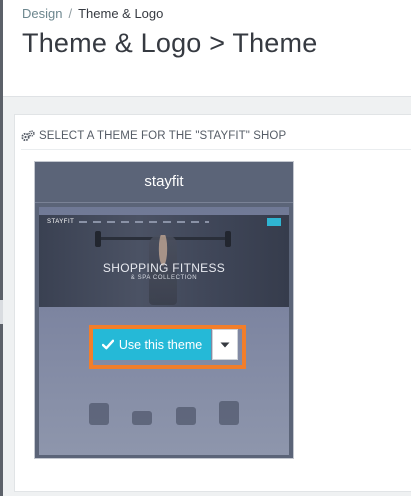  I want to click on page-title: Theme & Logo > Theme, so click(170, 43).